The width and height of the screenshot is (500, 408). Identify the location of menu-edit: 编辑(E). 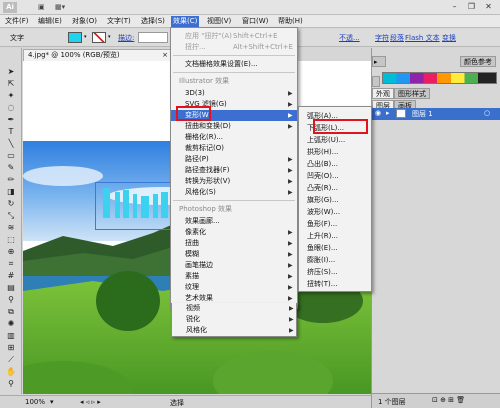
(50, 21).